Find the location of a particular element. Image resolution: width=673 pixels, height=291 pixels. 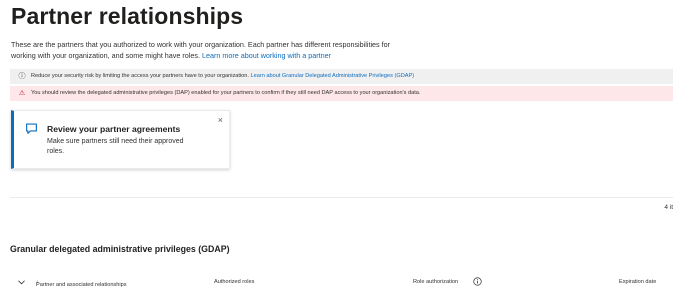

info-icon: ⓘ is located at coordinates (22, 76).